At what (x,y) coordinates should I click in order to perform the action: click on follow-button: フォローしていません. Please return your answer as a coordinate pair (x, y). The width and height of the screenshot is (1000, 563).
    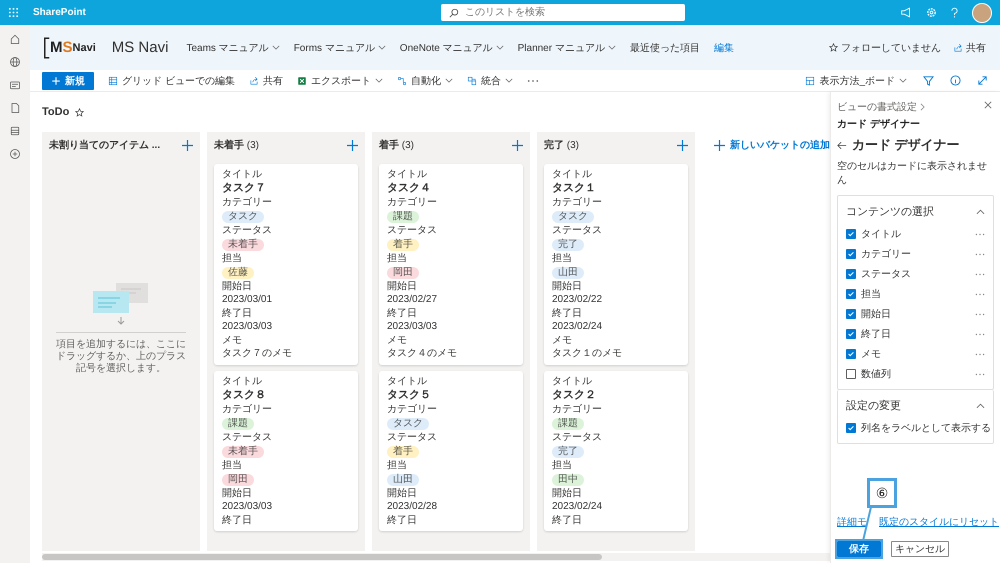
    Looking at the image, I should click on (885, 47).